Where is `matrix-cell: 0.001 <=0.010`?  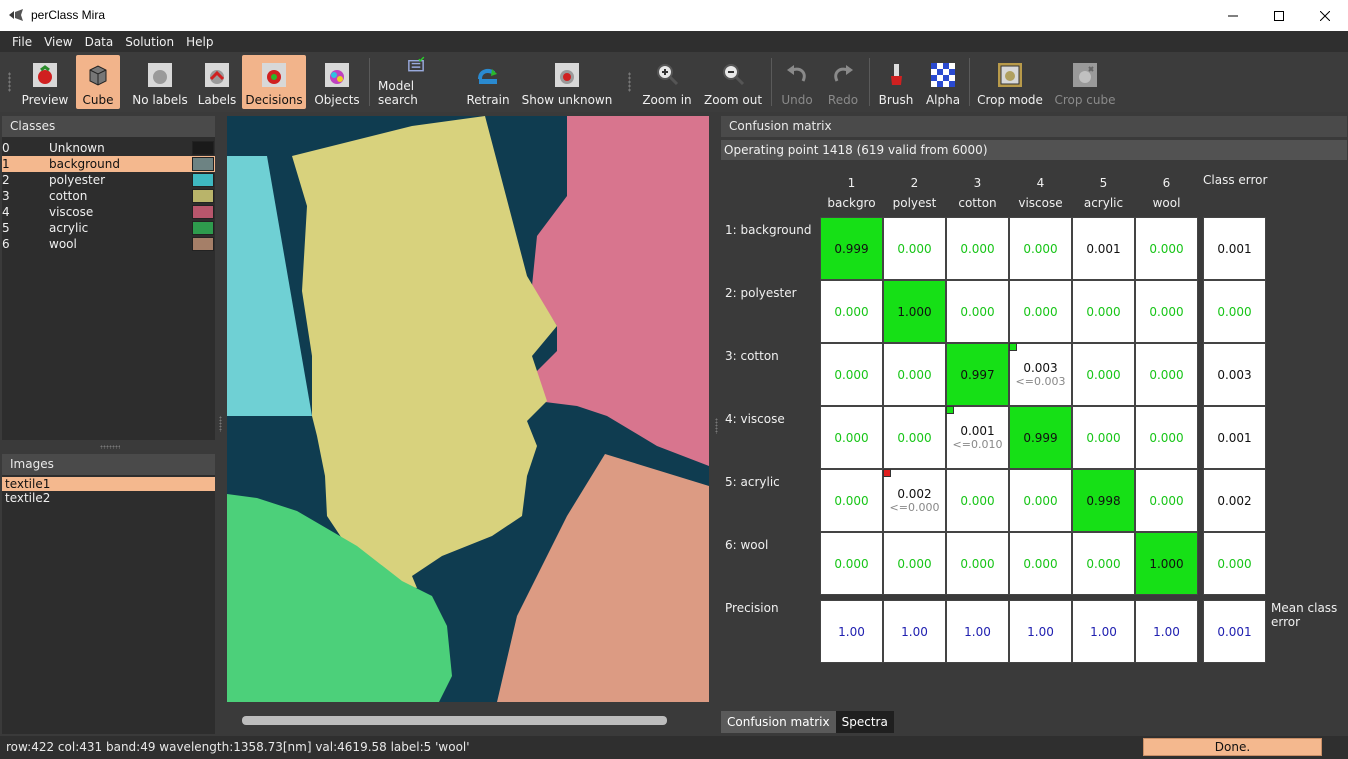 matrix-cell: 0.001 <=0.010 is located at coordinates (977, 437).